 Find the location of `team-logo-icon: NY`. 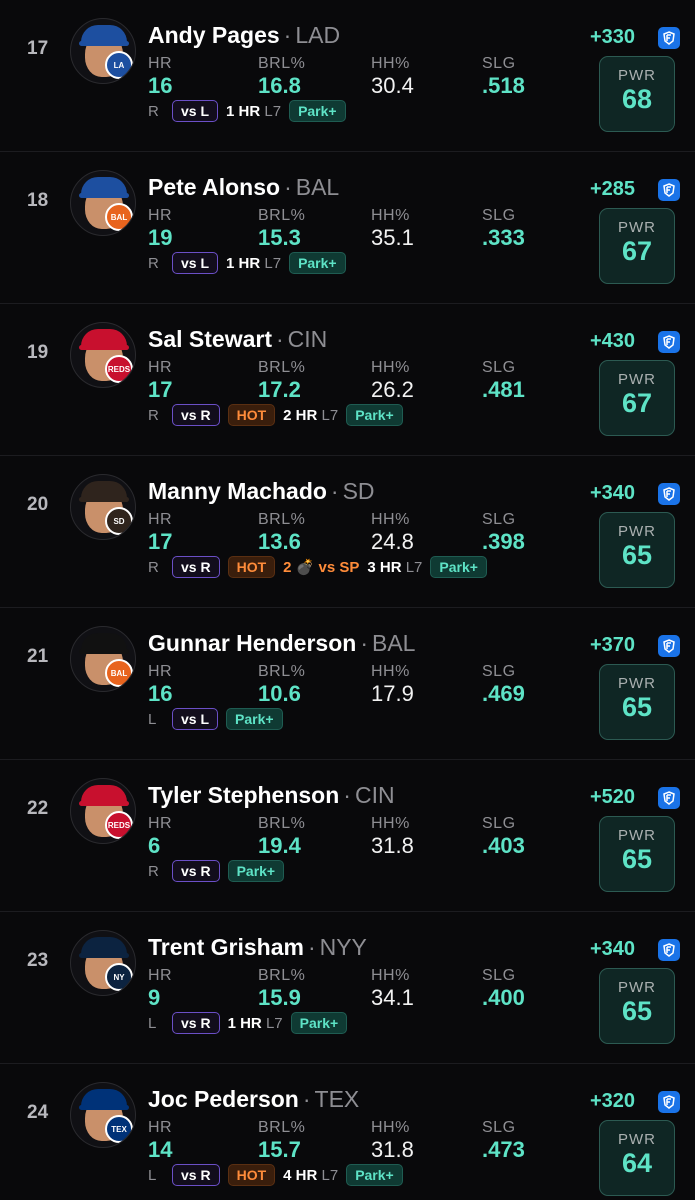

team-logo-icon: NY is located at coordinates (119, 977).